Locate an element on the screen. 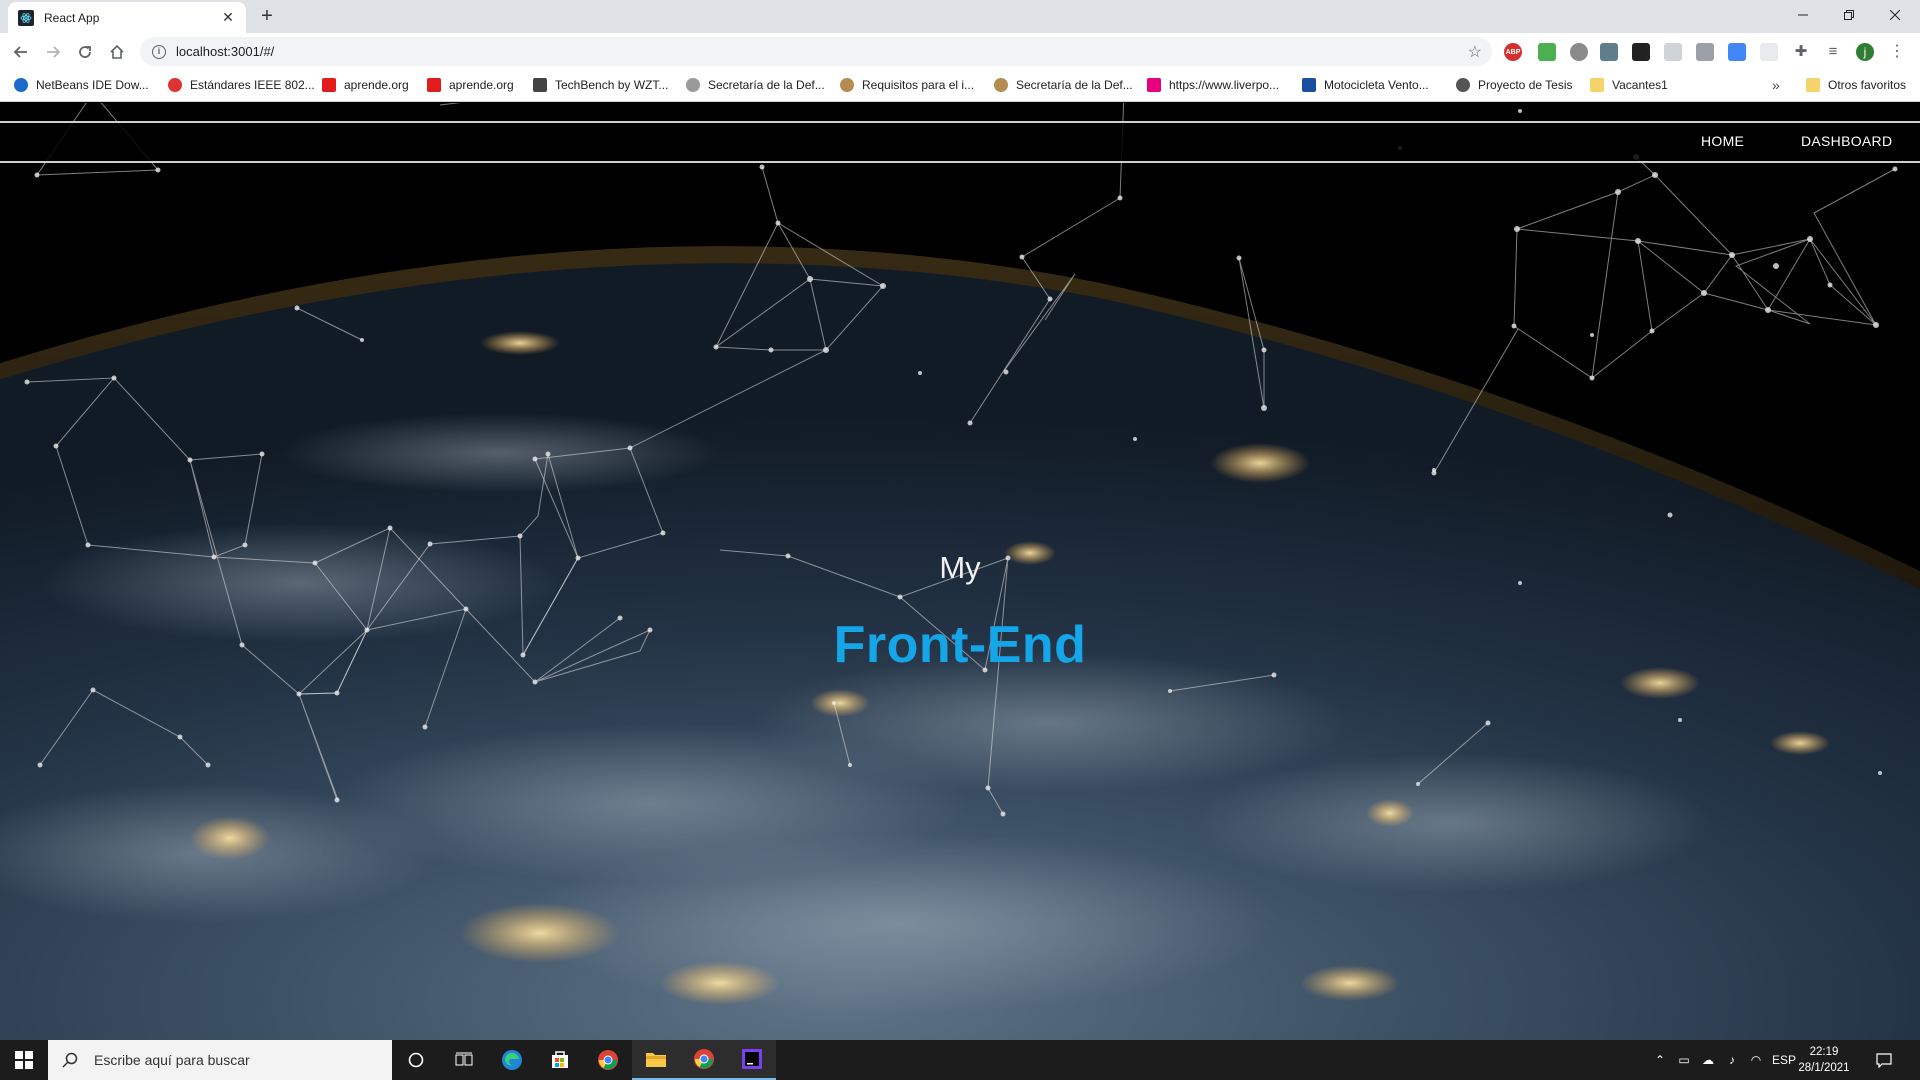  back-button is located at coordinates (21, 52).